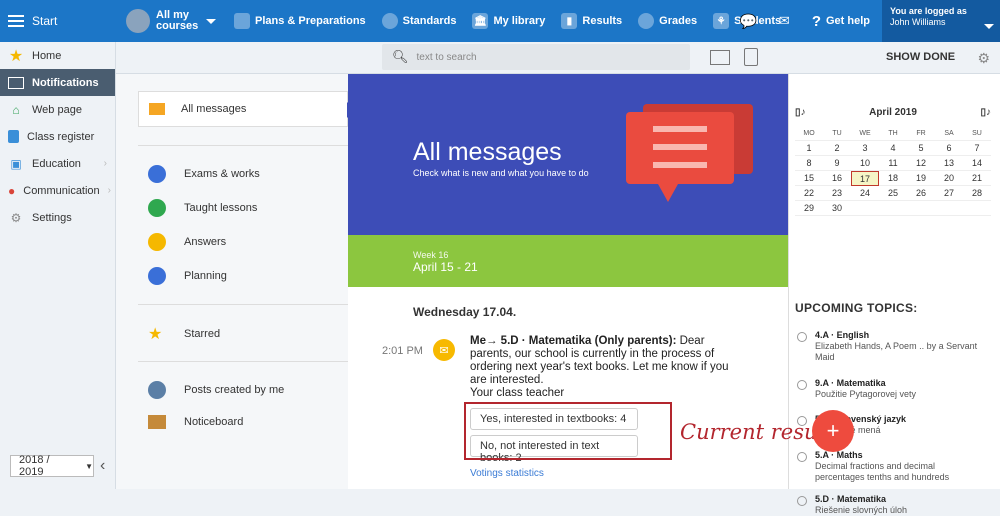  Describe the element at coordinates (949, 148) in the screenshot. I see `calendar-day: 6` at that location.